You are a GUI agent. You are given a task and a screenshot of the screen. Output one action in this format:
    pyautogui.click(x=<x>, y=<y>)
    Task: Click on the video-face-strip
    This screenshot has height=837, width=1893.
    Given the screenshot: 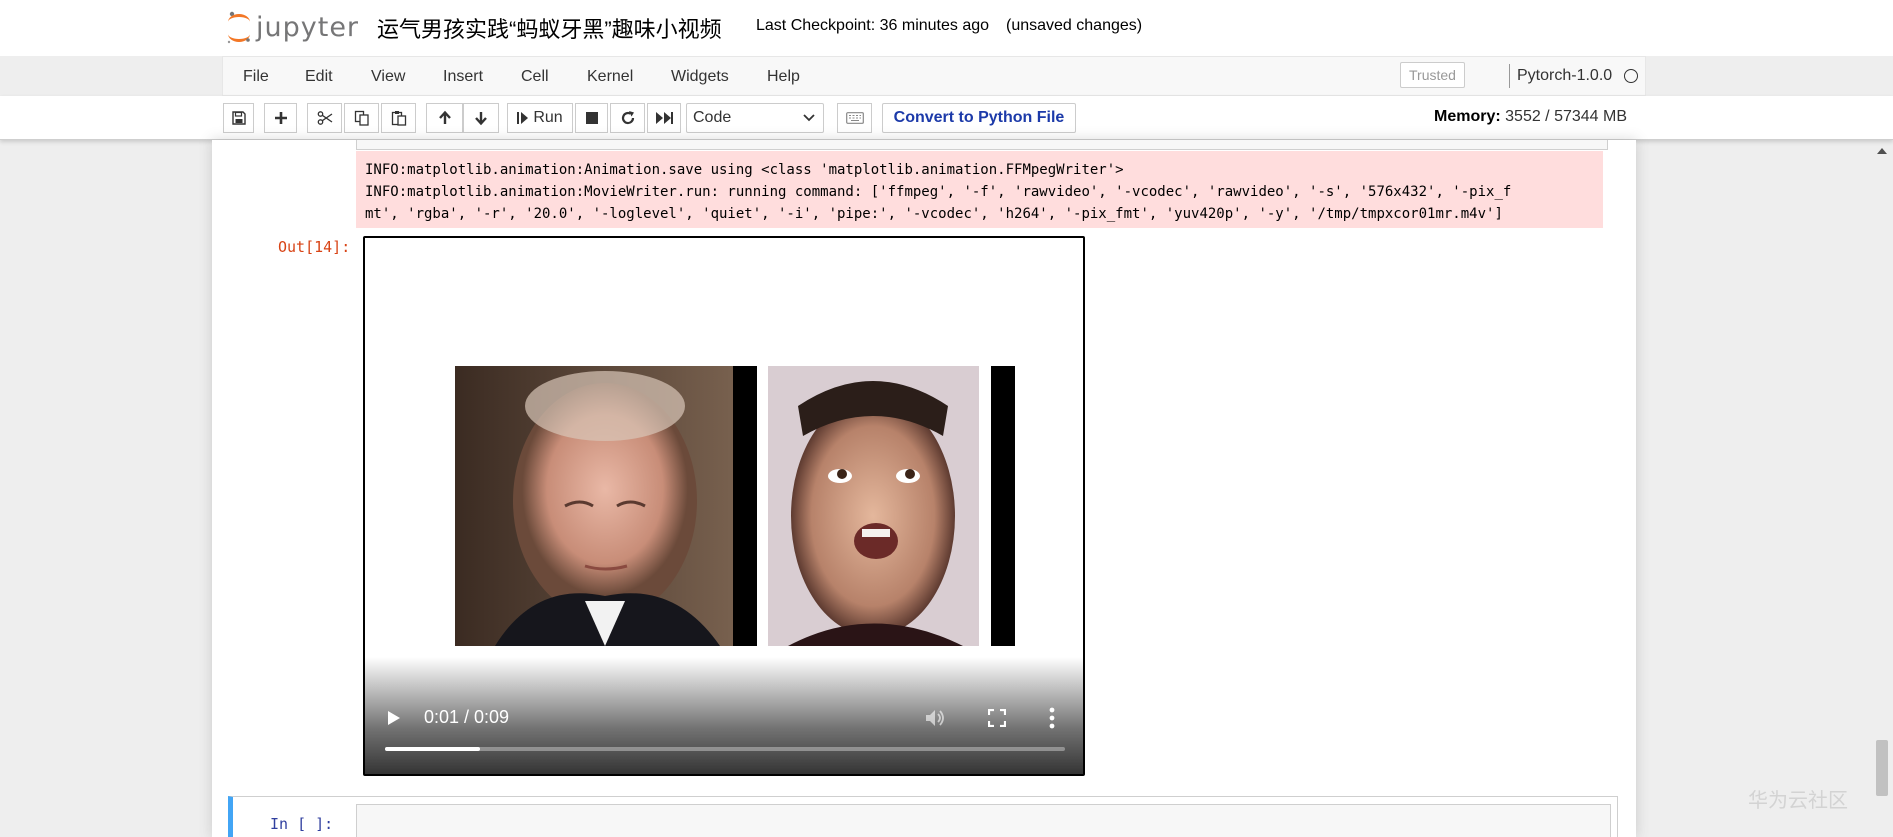 What is the action you would take?
    pyautogui.click(x=1003, y=506)
    